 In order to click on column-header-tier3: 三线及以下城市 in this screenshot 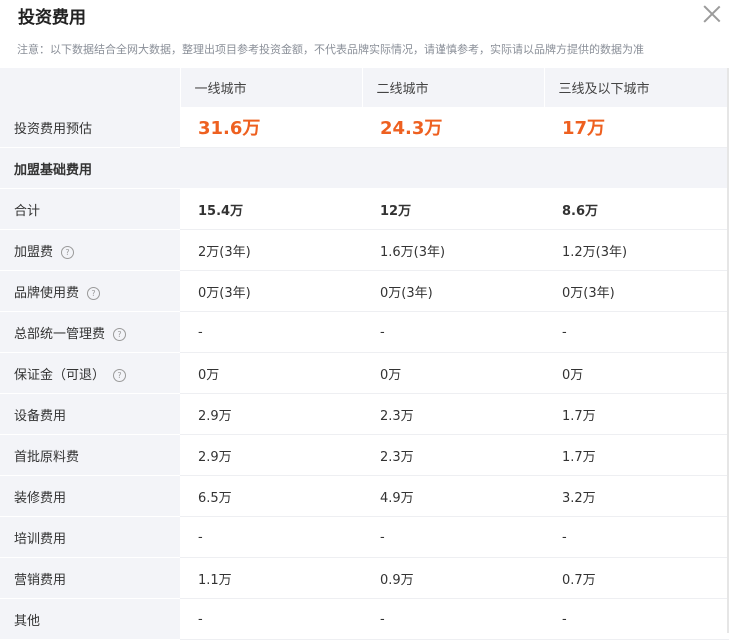, I will do `click(636, 87)`.